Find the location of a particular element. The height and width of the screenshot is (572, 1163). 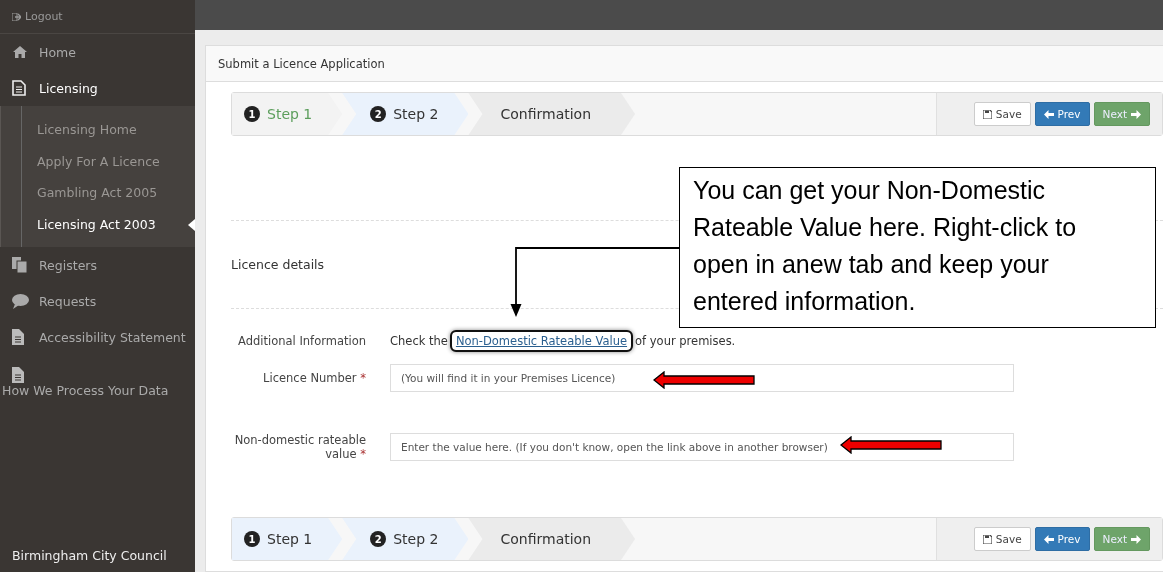

nav-item: Registers is located at coordinates (97, 265).